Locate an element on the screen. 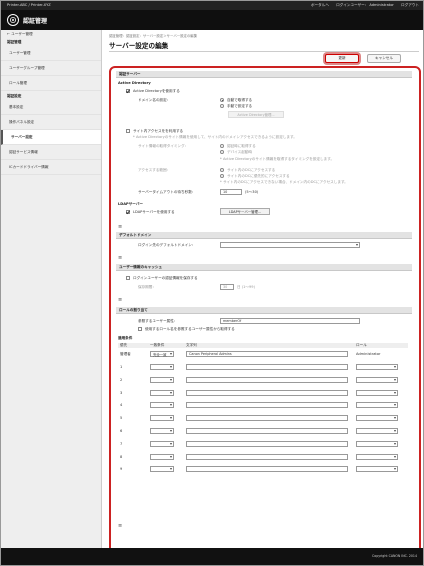  site-info-auth-radio is located at coordinates (222, 146).